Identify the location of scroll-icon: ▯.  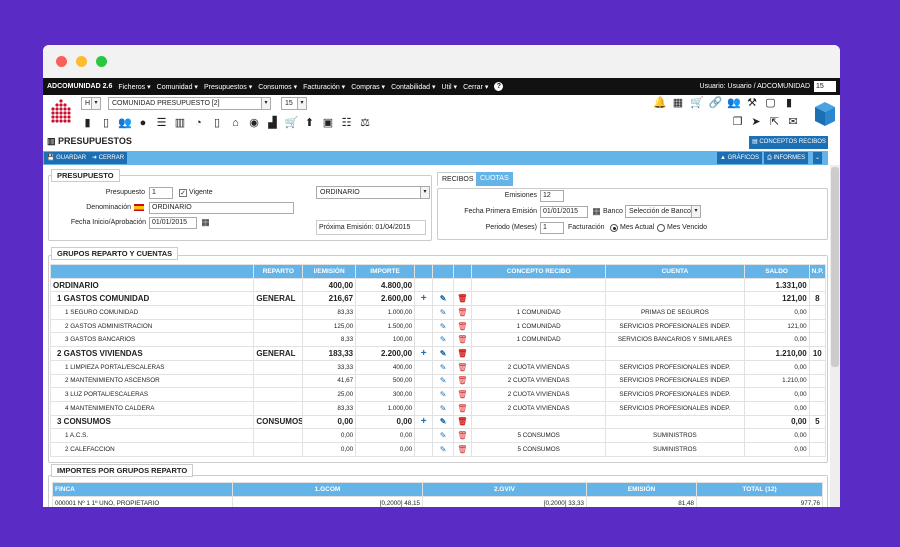
(217, 123).